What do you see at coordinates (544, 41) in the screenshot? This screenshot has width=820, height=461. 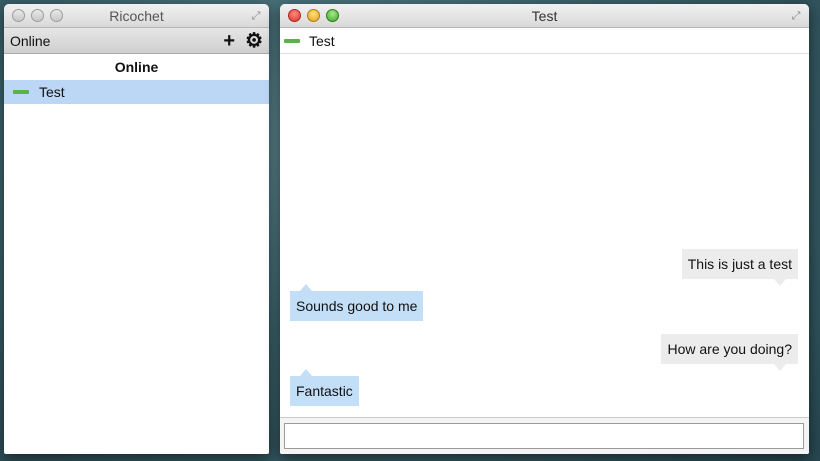 I see `chat-contact-header: Test` at bounding box center [544, 41].